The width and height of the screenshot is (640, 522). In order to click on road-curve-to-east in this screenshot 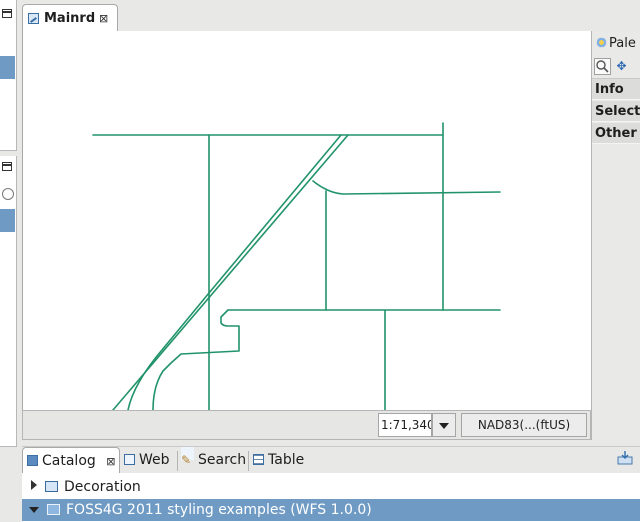, I will do `click(406, 187)`.